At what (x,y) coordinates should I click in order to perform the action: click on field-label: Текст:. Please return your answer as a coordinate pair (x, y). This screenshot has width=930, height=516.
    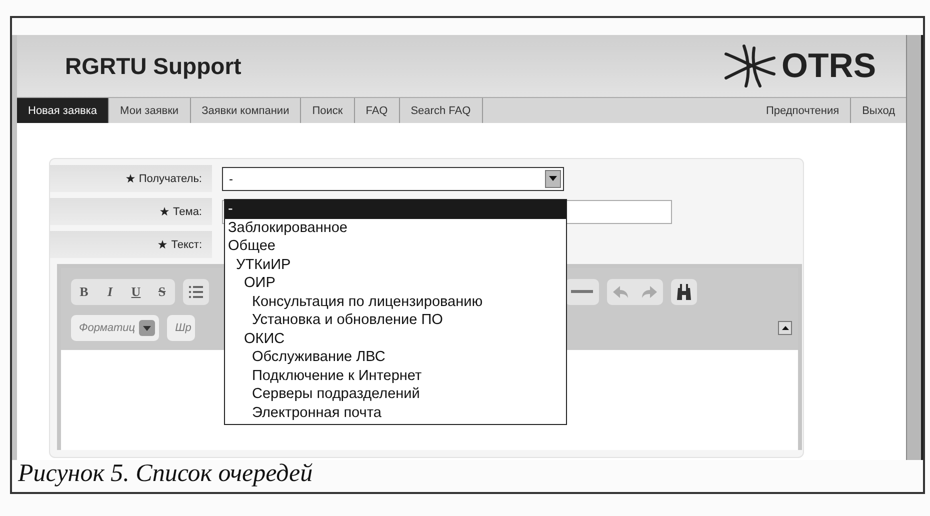
    Looking at the image, I should click on (186, 244).